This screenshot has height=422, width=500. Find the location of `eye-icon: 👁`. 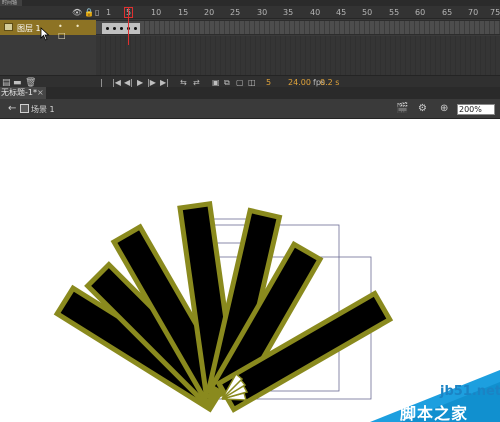

eye-icon: 👁 is located at coordinates (77, 12).